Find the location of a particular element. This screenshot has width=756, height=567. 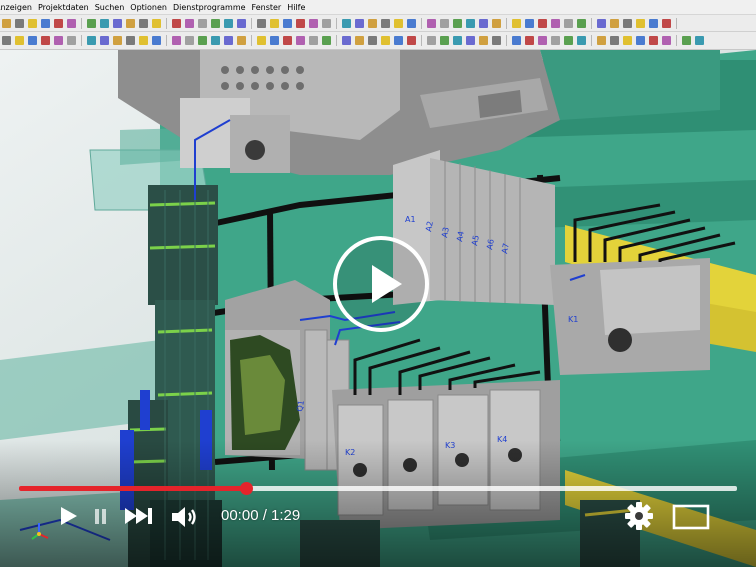

pause-icon is located at coordinates (101, 516).